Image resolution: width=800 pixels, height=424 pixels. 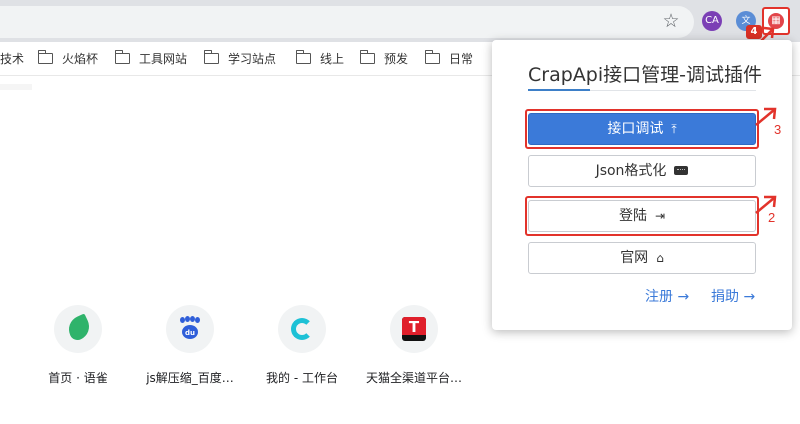 I want to click on bookmark-folder: 线上, so click(x=319, y=58).